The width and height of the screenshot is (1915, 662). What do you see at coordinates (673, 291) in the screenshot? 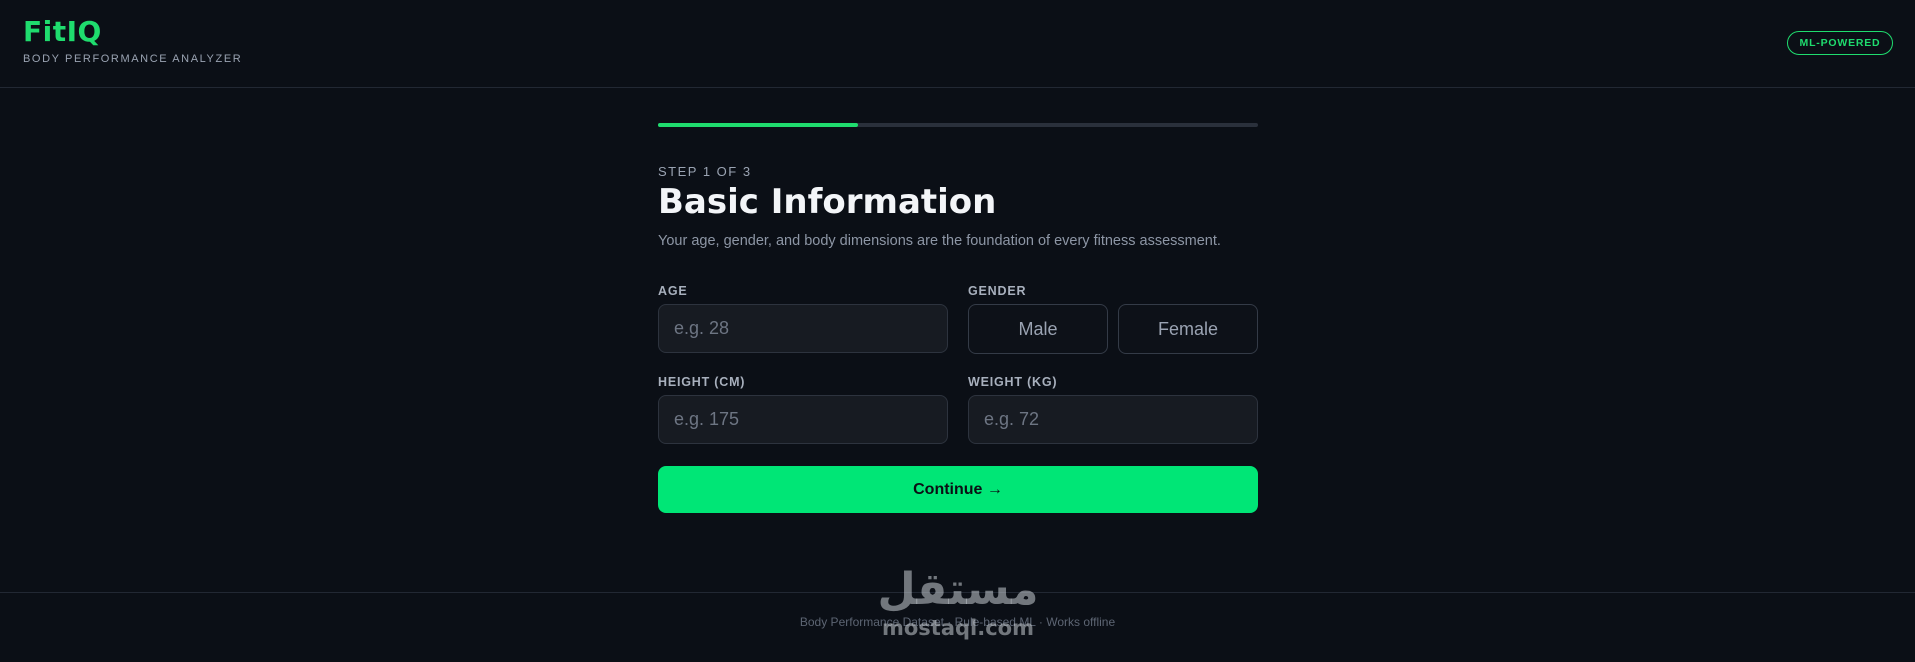
I see `age-label: AGE` at bounding box center [673, 291].